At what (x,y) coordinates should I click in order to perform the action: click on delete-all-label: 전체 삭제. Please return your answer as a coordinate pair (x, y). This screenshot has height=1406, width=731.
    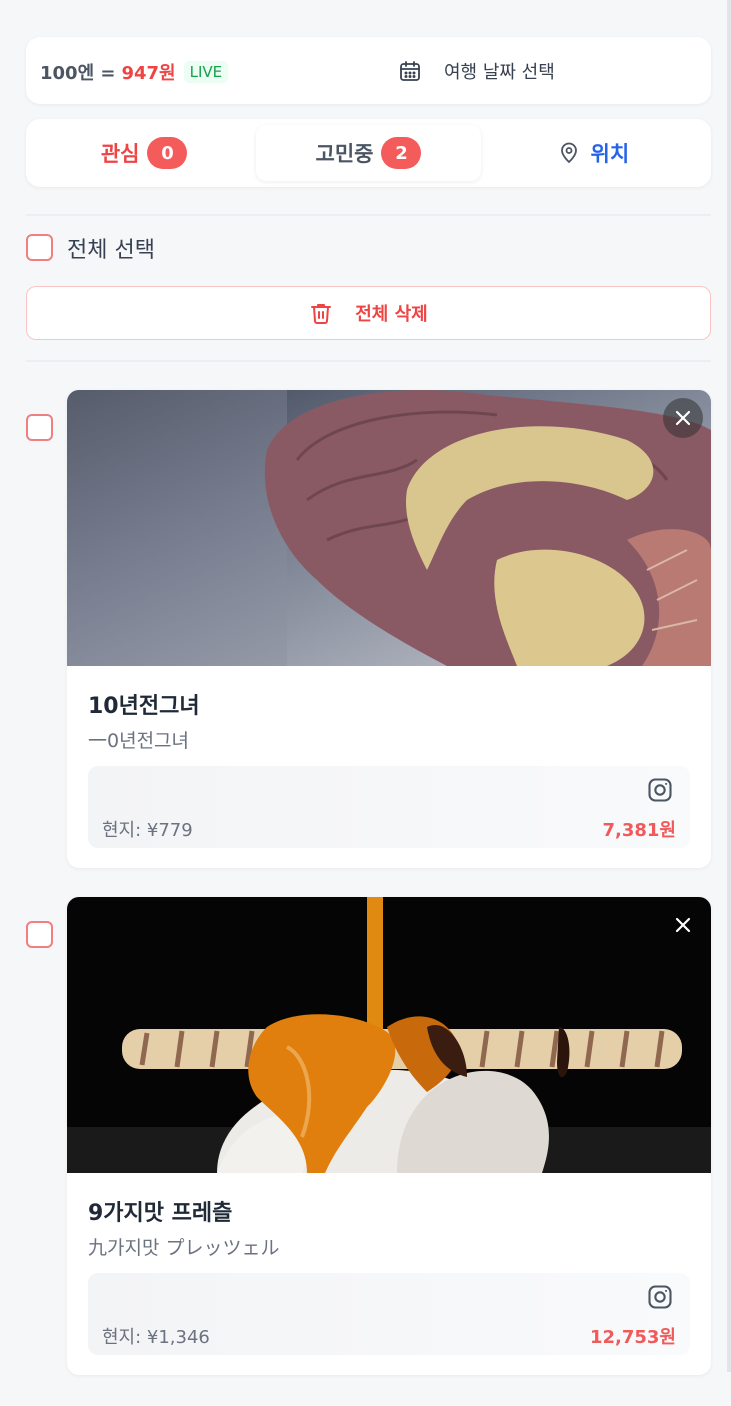
    Looking at the image, I should click on (391, 314).